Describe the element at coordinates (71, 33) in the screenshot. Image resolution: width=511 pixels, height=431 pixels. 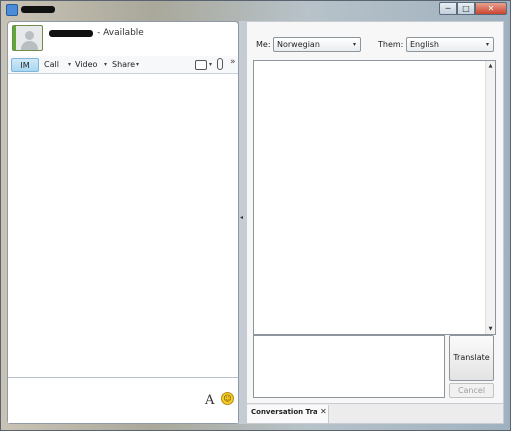
I see `redacted-contact-name` at that location.